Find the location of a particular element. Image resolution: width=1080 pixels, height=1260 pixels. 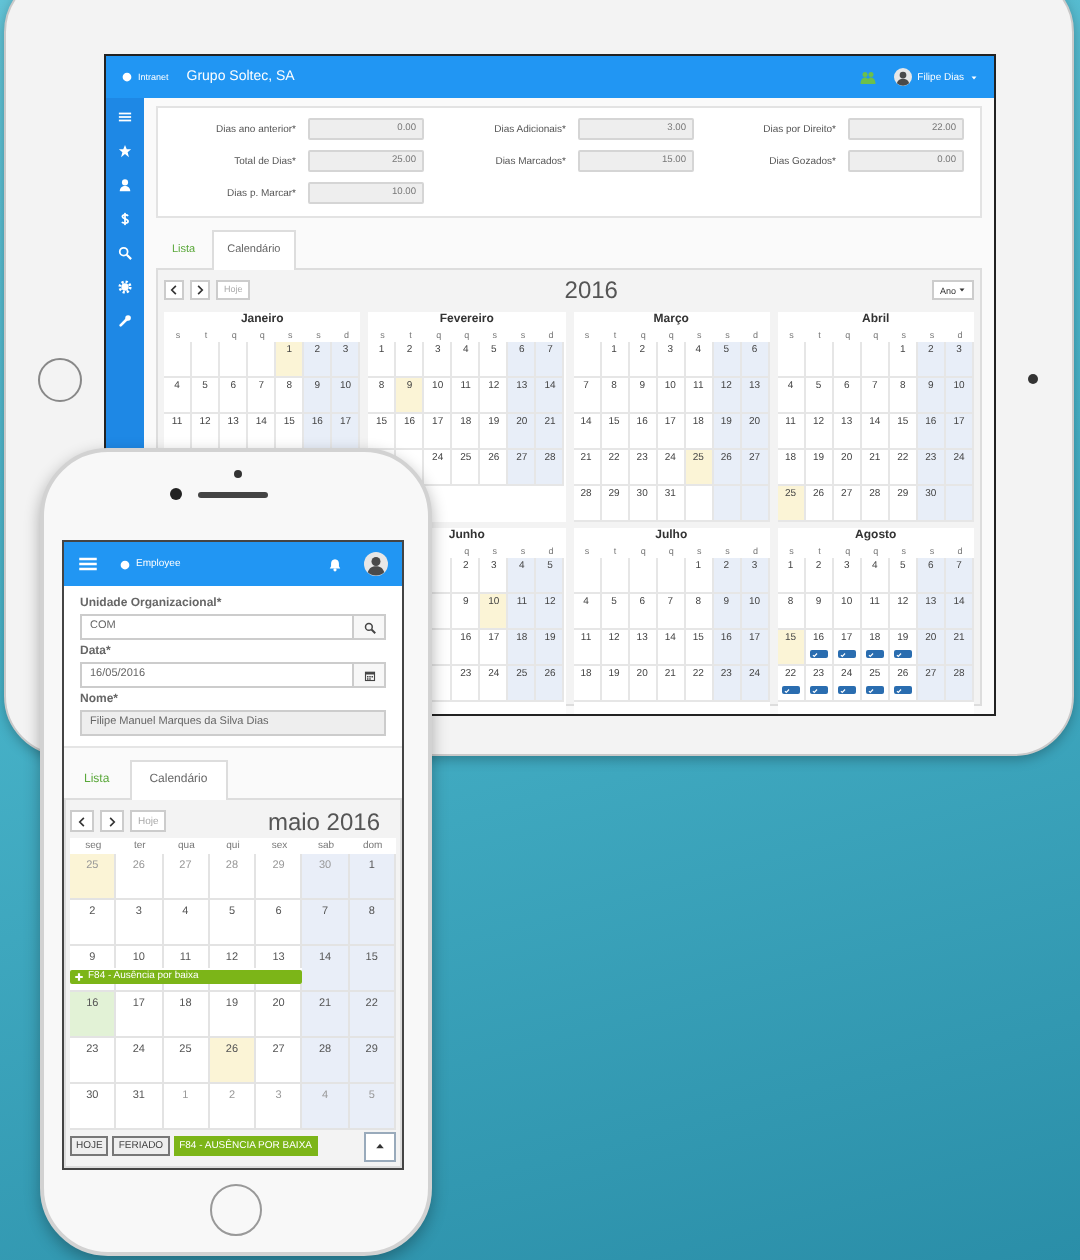

search-button is located at coordinates (370, 627).